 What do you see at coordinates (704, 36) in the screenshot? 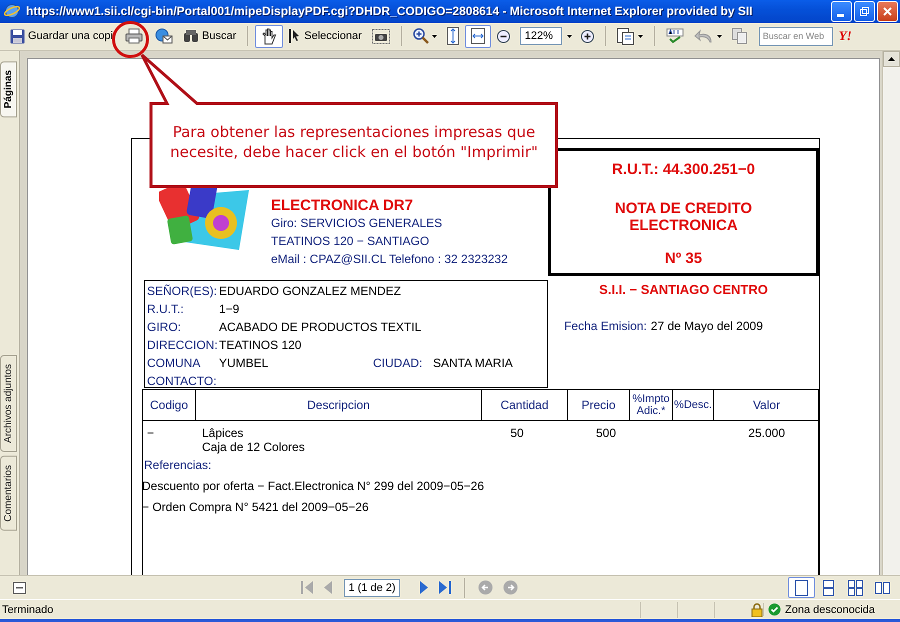
I see `curved-arrow-icon` at bounding box center [704, 36].